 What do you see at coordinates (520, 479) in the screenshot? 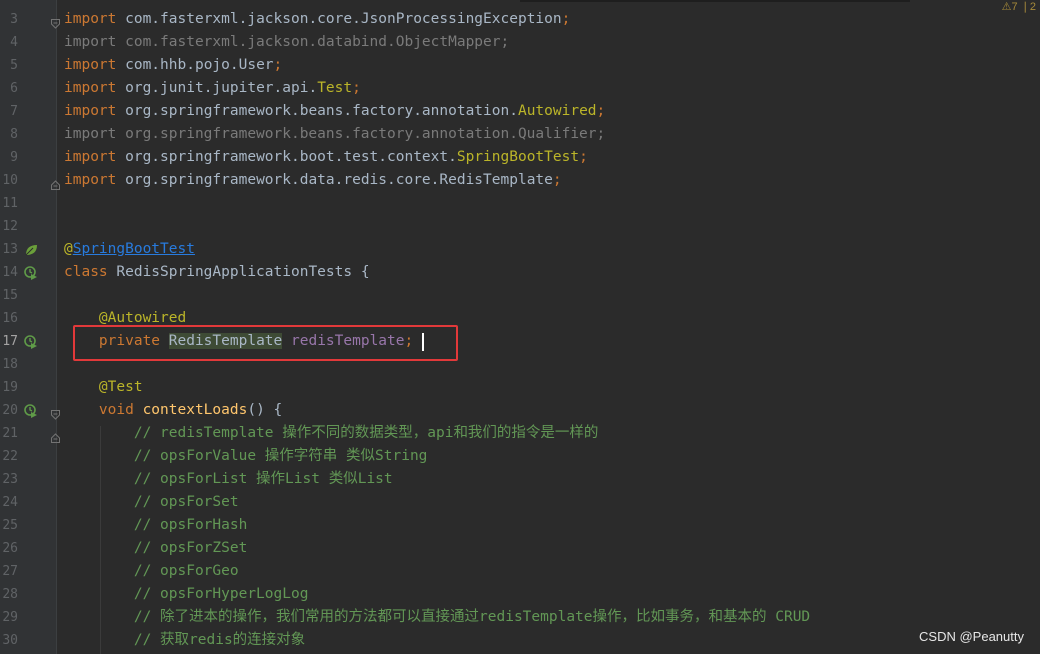
I see `code-line: 23 // opsForList 操作List 类似List` at bounding box center [520, 479].